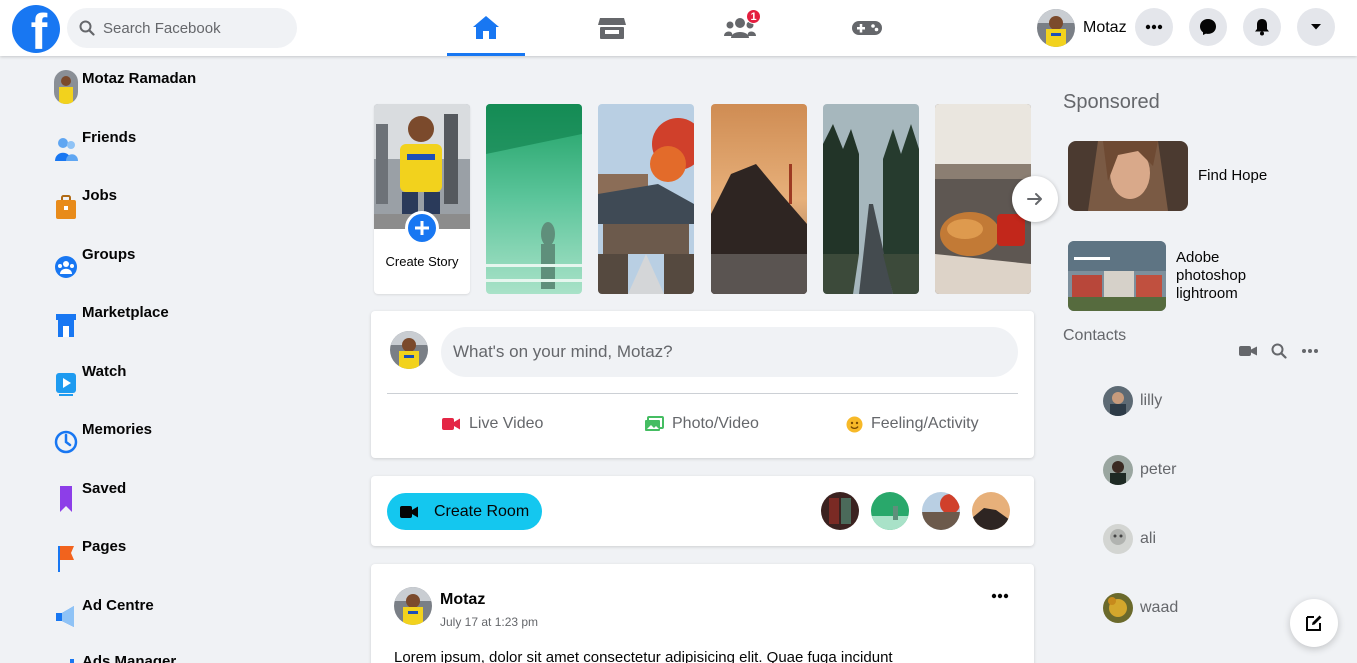  I want to click on store-icon, so click(66, 325).